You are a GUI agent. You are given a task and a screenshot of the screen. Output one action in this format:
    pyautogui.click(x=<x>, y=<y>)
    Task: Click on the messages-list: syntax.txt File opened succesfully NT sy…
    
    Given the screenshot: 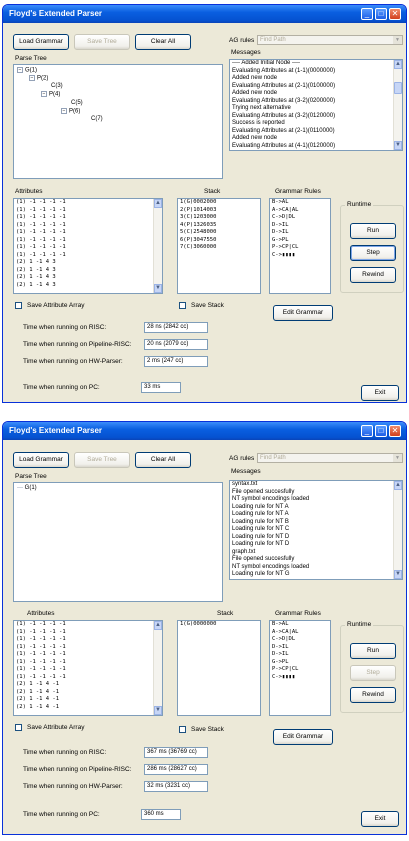 What is the action you would take?
    pyautogui.click(x=316, y=530)
    